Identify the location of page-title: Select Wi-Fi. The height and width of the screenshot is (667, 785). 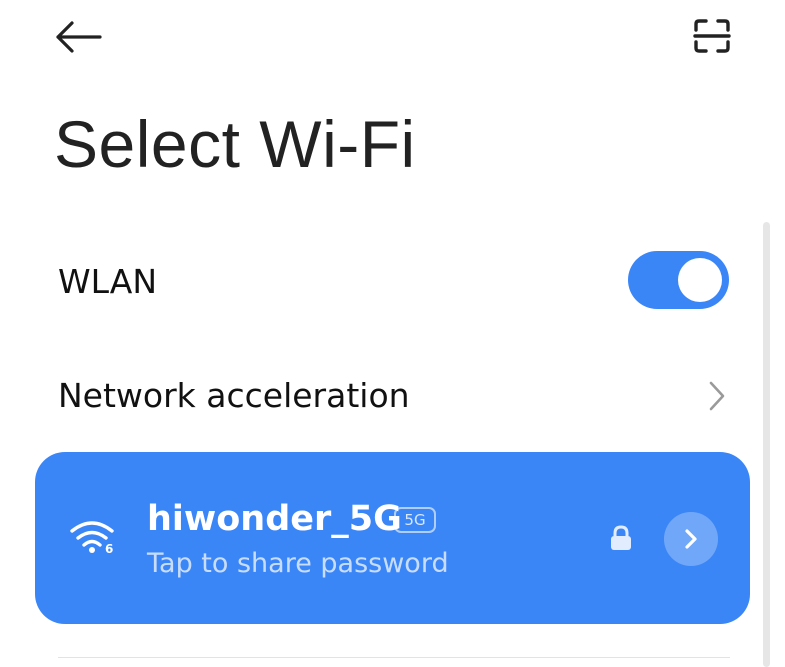
(235, 144).